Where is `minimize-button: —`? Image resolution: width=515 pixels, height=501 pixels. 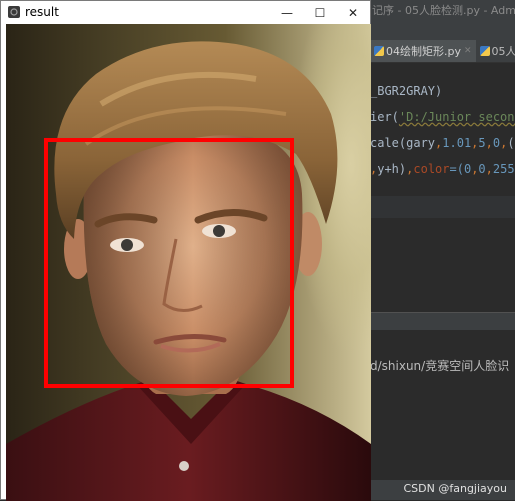 minimize-button: — is located at coordinates (287, 12).